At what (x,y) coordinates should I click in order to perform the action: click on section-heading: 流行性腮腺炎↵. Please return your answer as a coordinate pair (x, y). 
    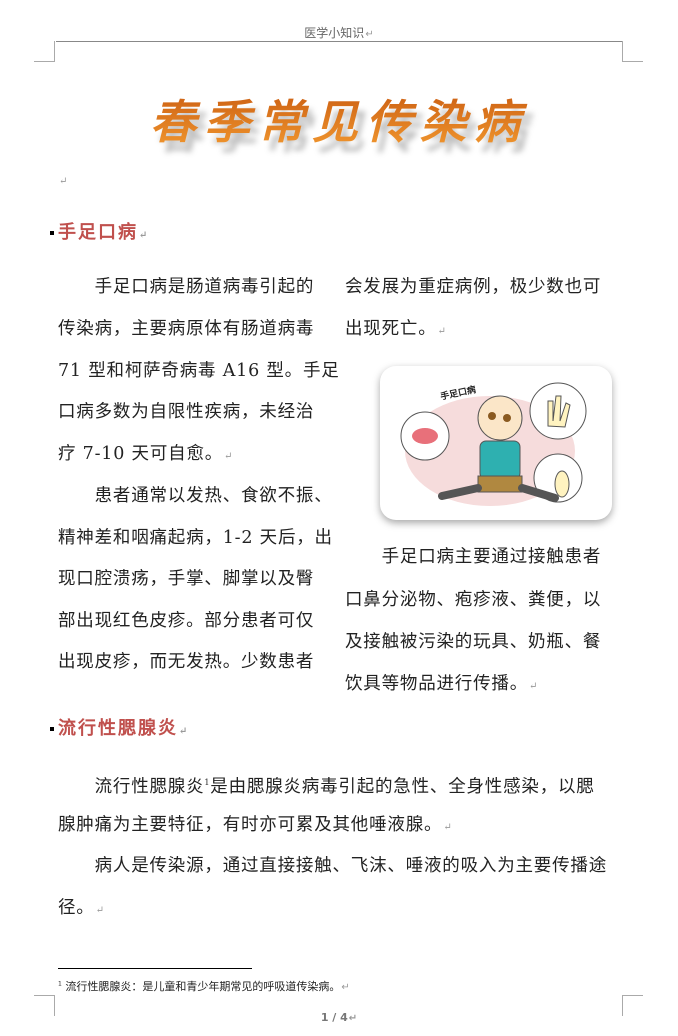
    Looking at the image, I should click on (119, 727).